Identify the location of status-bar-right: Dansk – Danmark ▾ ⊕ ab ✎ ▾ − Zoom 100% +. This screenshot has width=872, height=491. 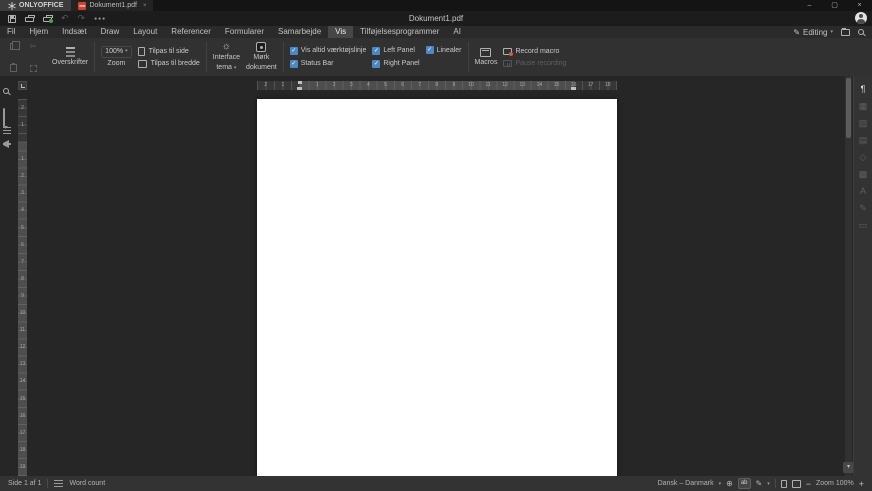
(761, 483).